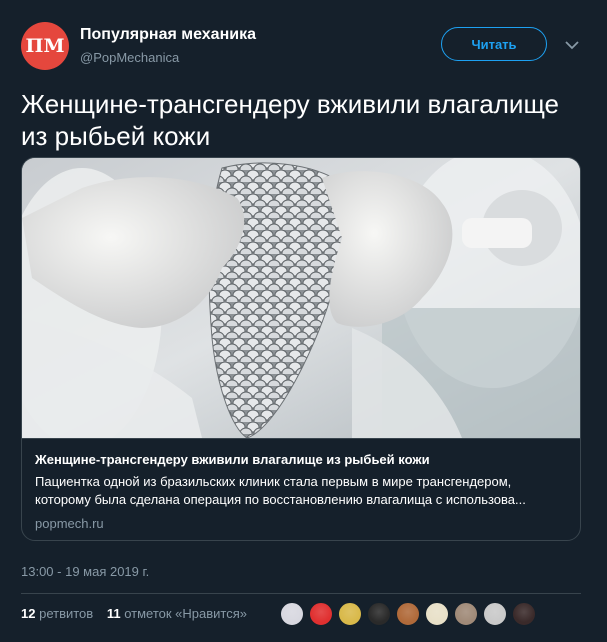  Describe the element at coordinates (113, 613) in the screenshot. I see `likes-count: 11` at that location.